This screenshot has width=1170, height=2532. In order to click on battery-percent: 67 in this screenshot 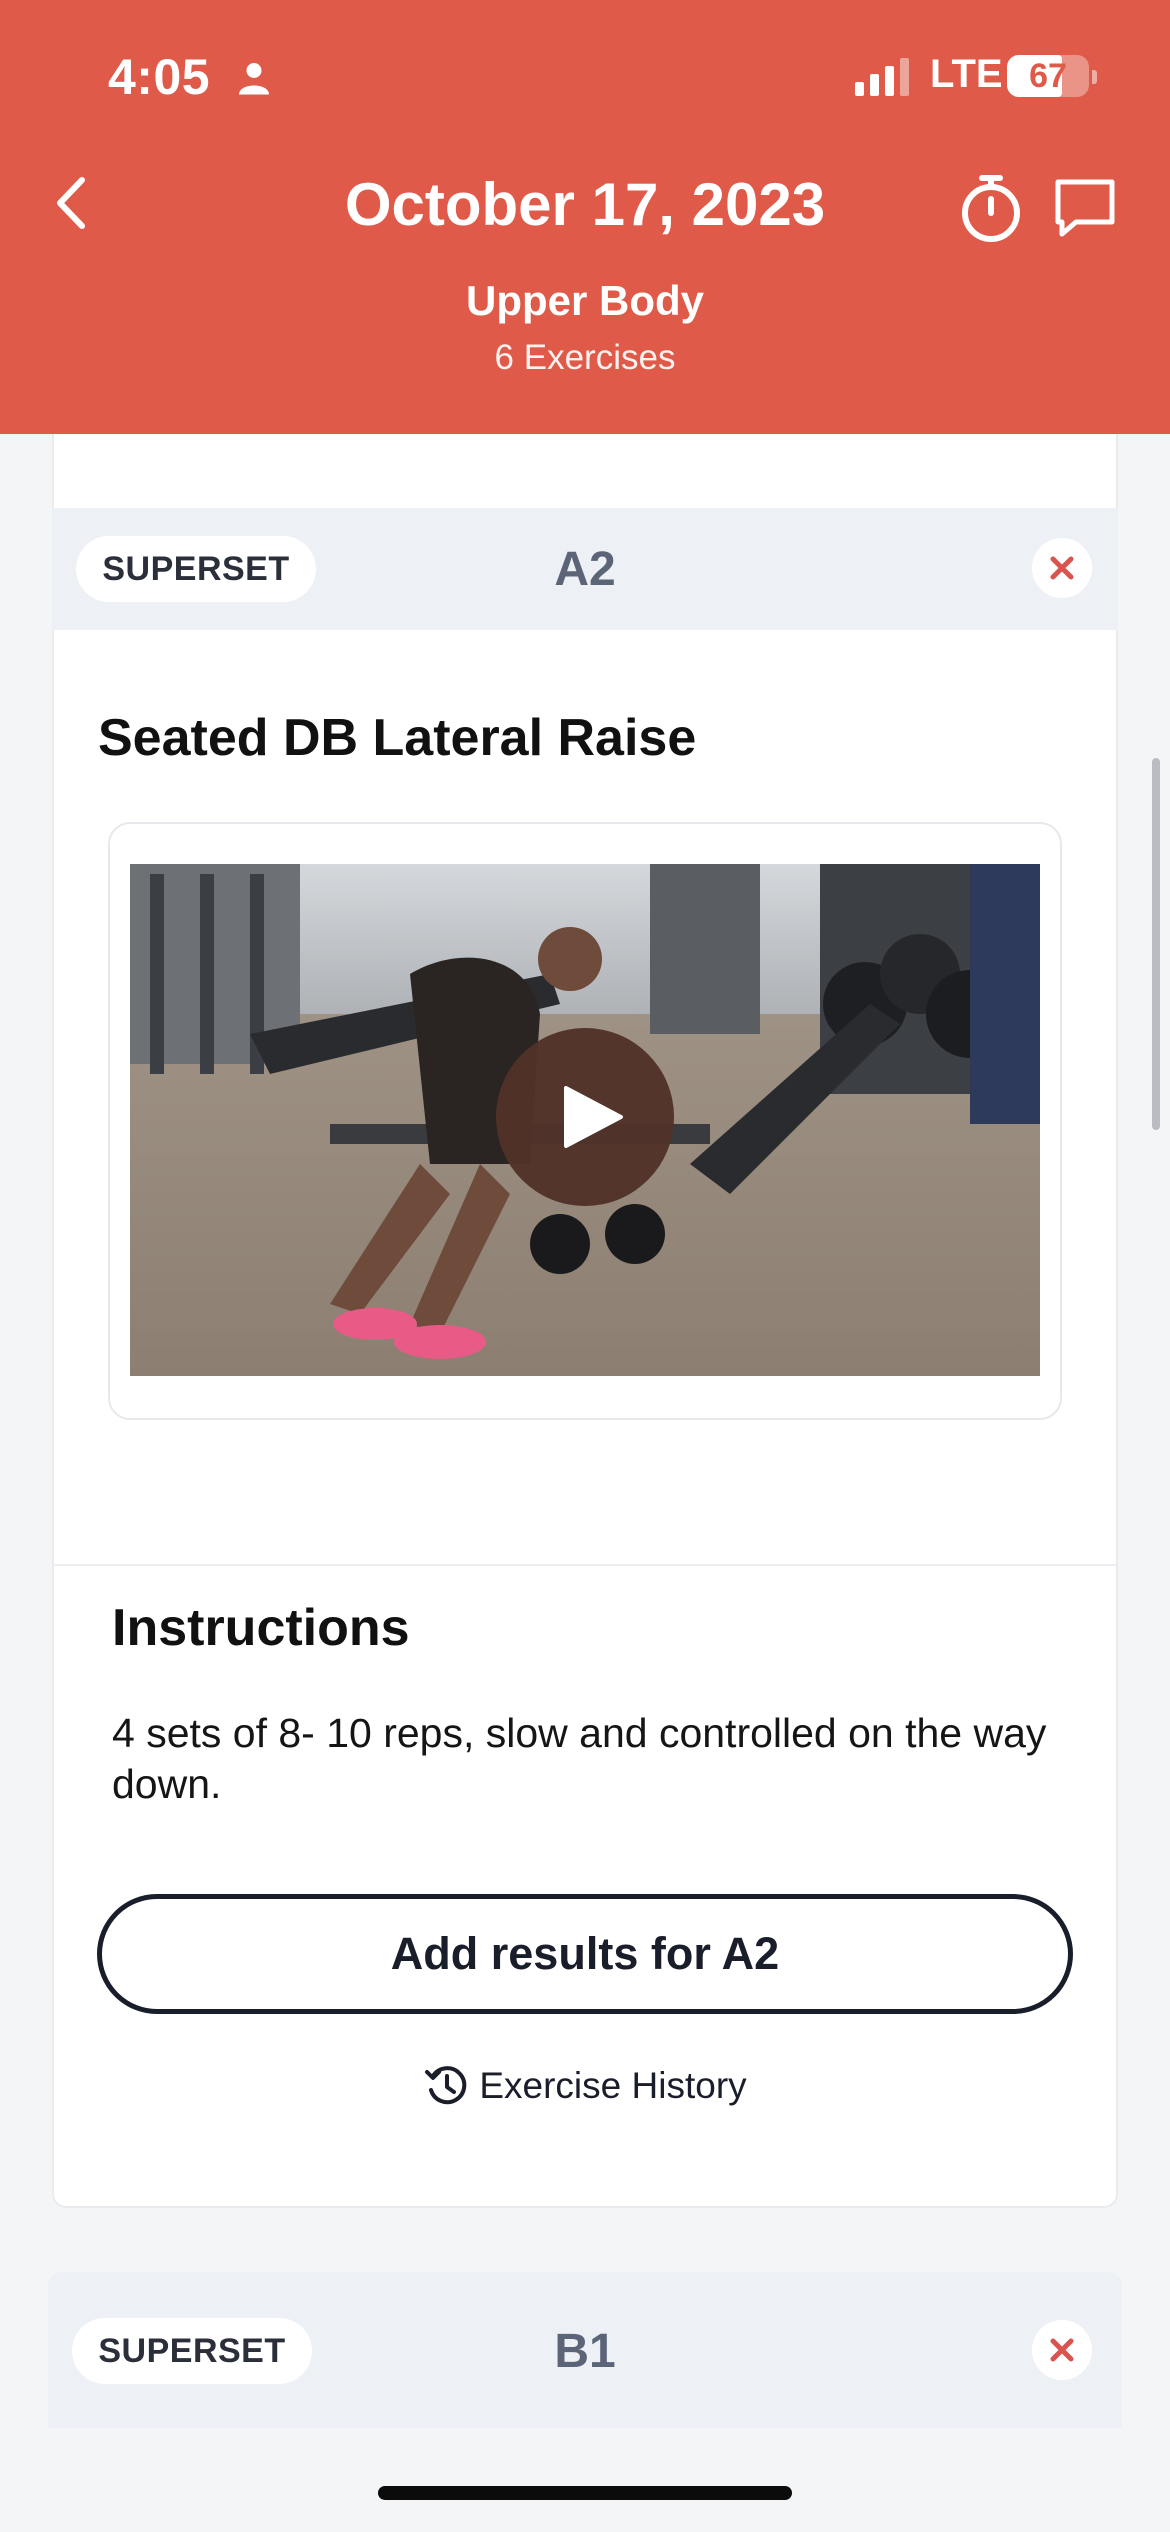, I will do `click(1048, 76)`.